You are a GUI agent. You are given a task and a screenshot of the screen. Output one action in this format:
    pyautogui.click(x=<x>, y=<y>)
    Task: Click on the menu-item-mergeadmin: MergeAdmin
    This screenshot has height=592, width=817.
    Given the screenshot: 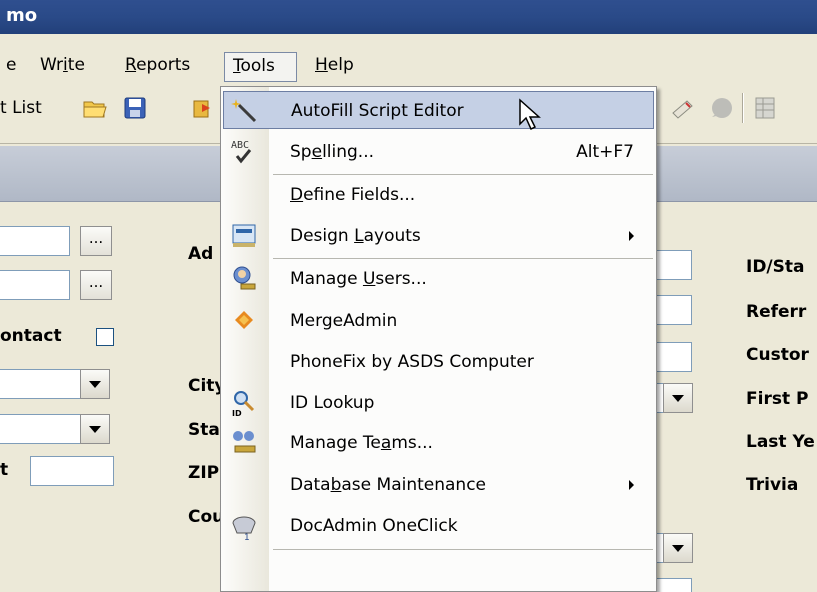 What is the action you would take?
    pyautogui.click(x=438, y=321)
    